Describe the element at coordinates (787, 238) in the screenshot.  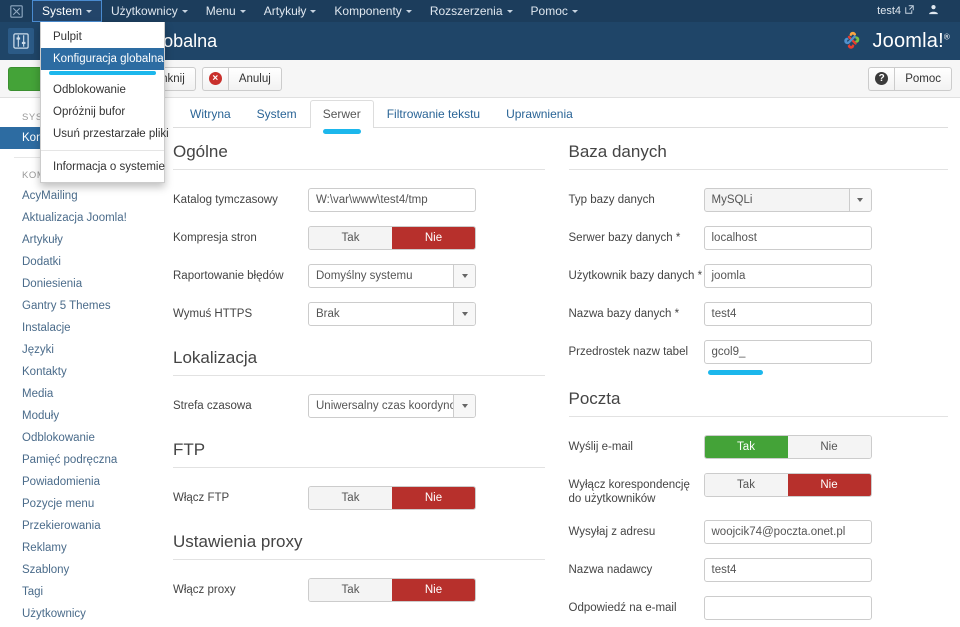
I see `db-host-input: localhost` at that location.